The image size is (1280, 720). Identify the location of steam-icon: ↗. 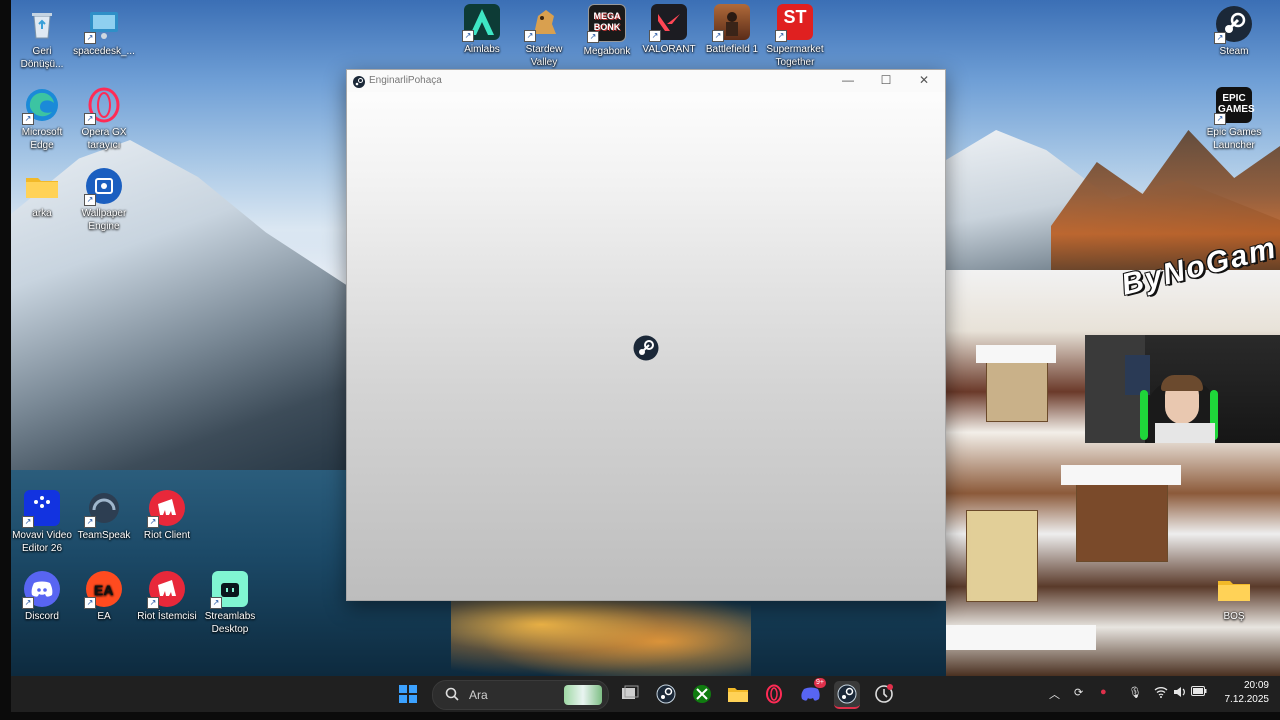
(1233, 25).